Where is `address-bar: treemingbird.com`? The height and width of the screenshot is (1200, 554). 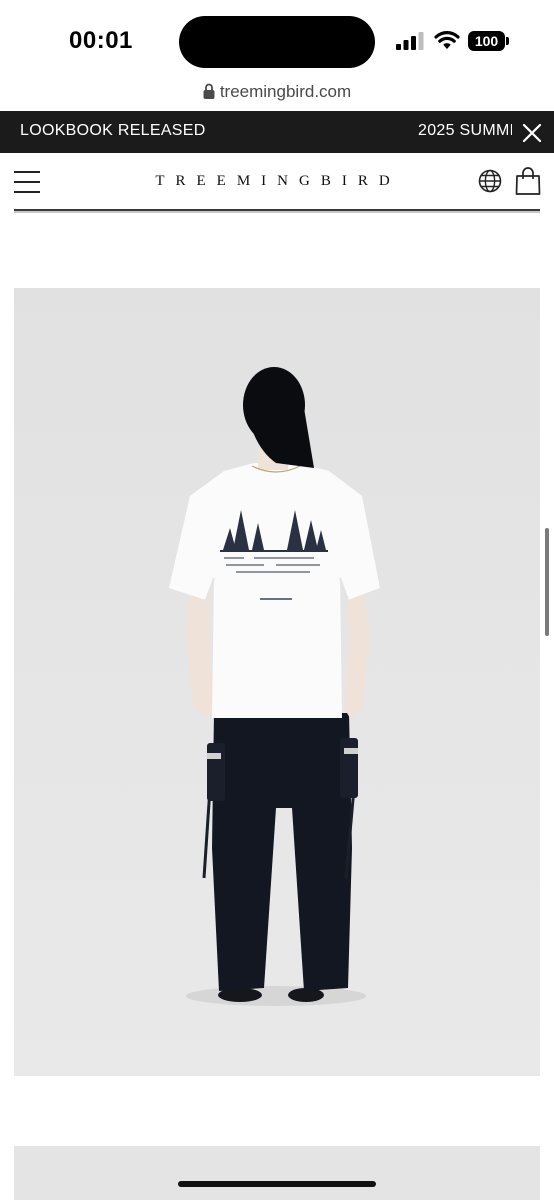
address-bar: treemingbird.com is located at coordinates (277, 94).